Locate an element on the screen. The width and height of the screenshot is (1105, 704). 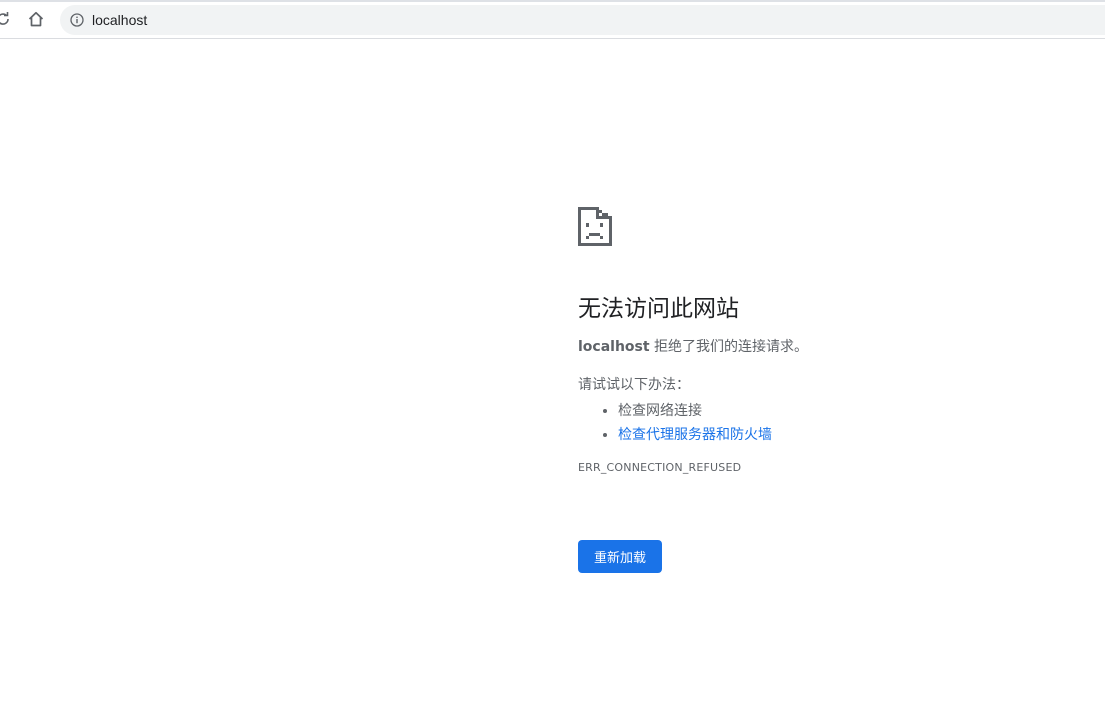
suggestions-list: 检查网络连接 检查代理服务器和防火墙 is located at coordinates (828, 423).